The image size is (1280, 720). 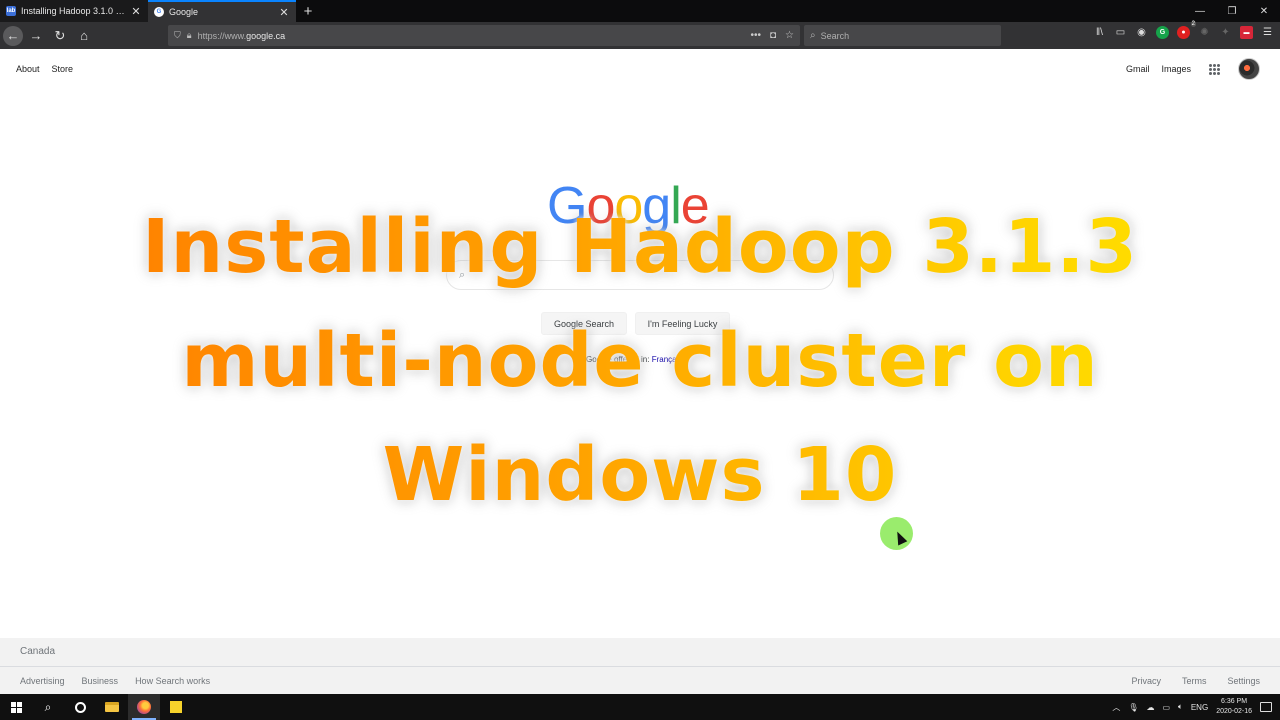 What do you see at coordinates (1193, 69) in the screenshot?
I see `google-top-right-links: Gmail Images` at bounding box center [1193, 69].